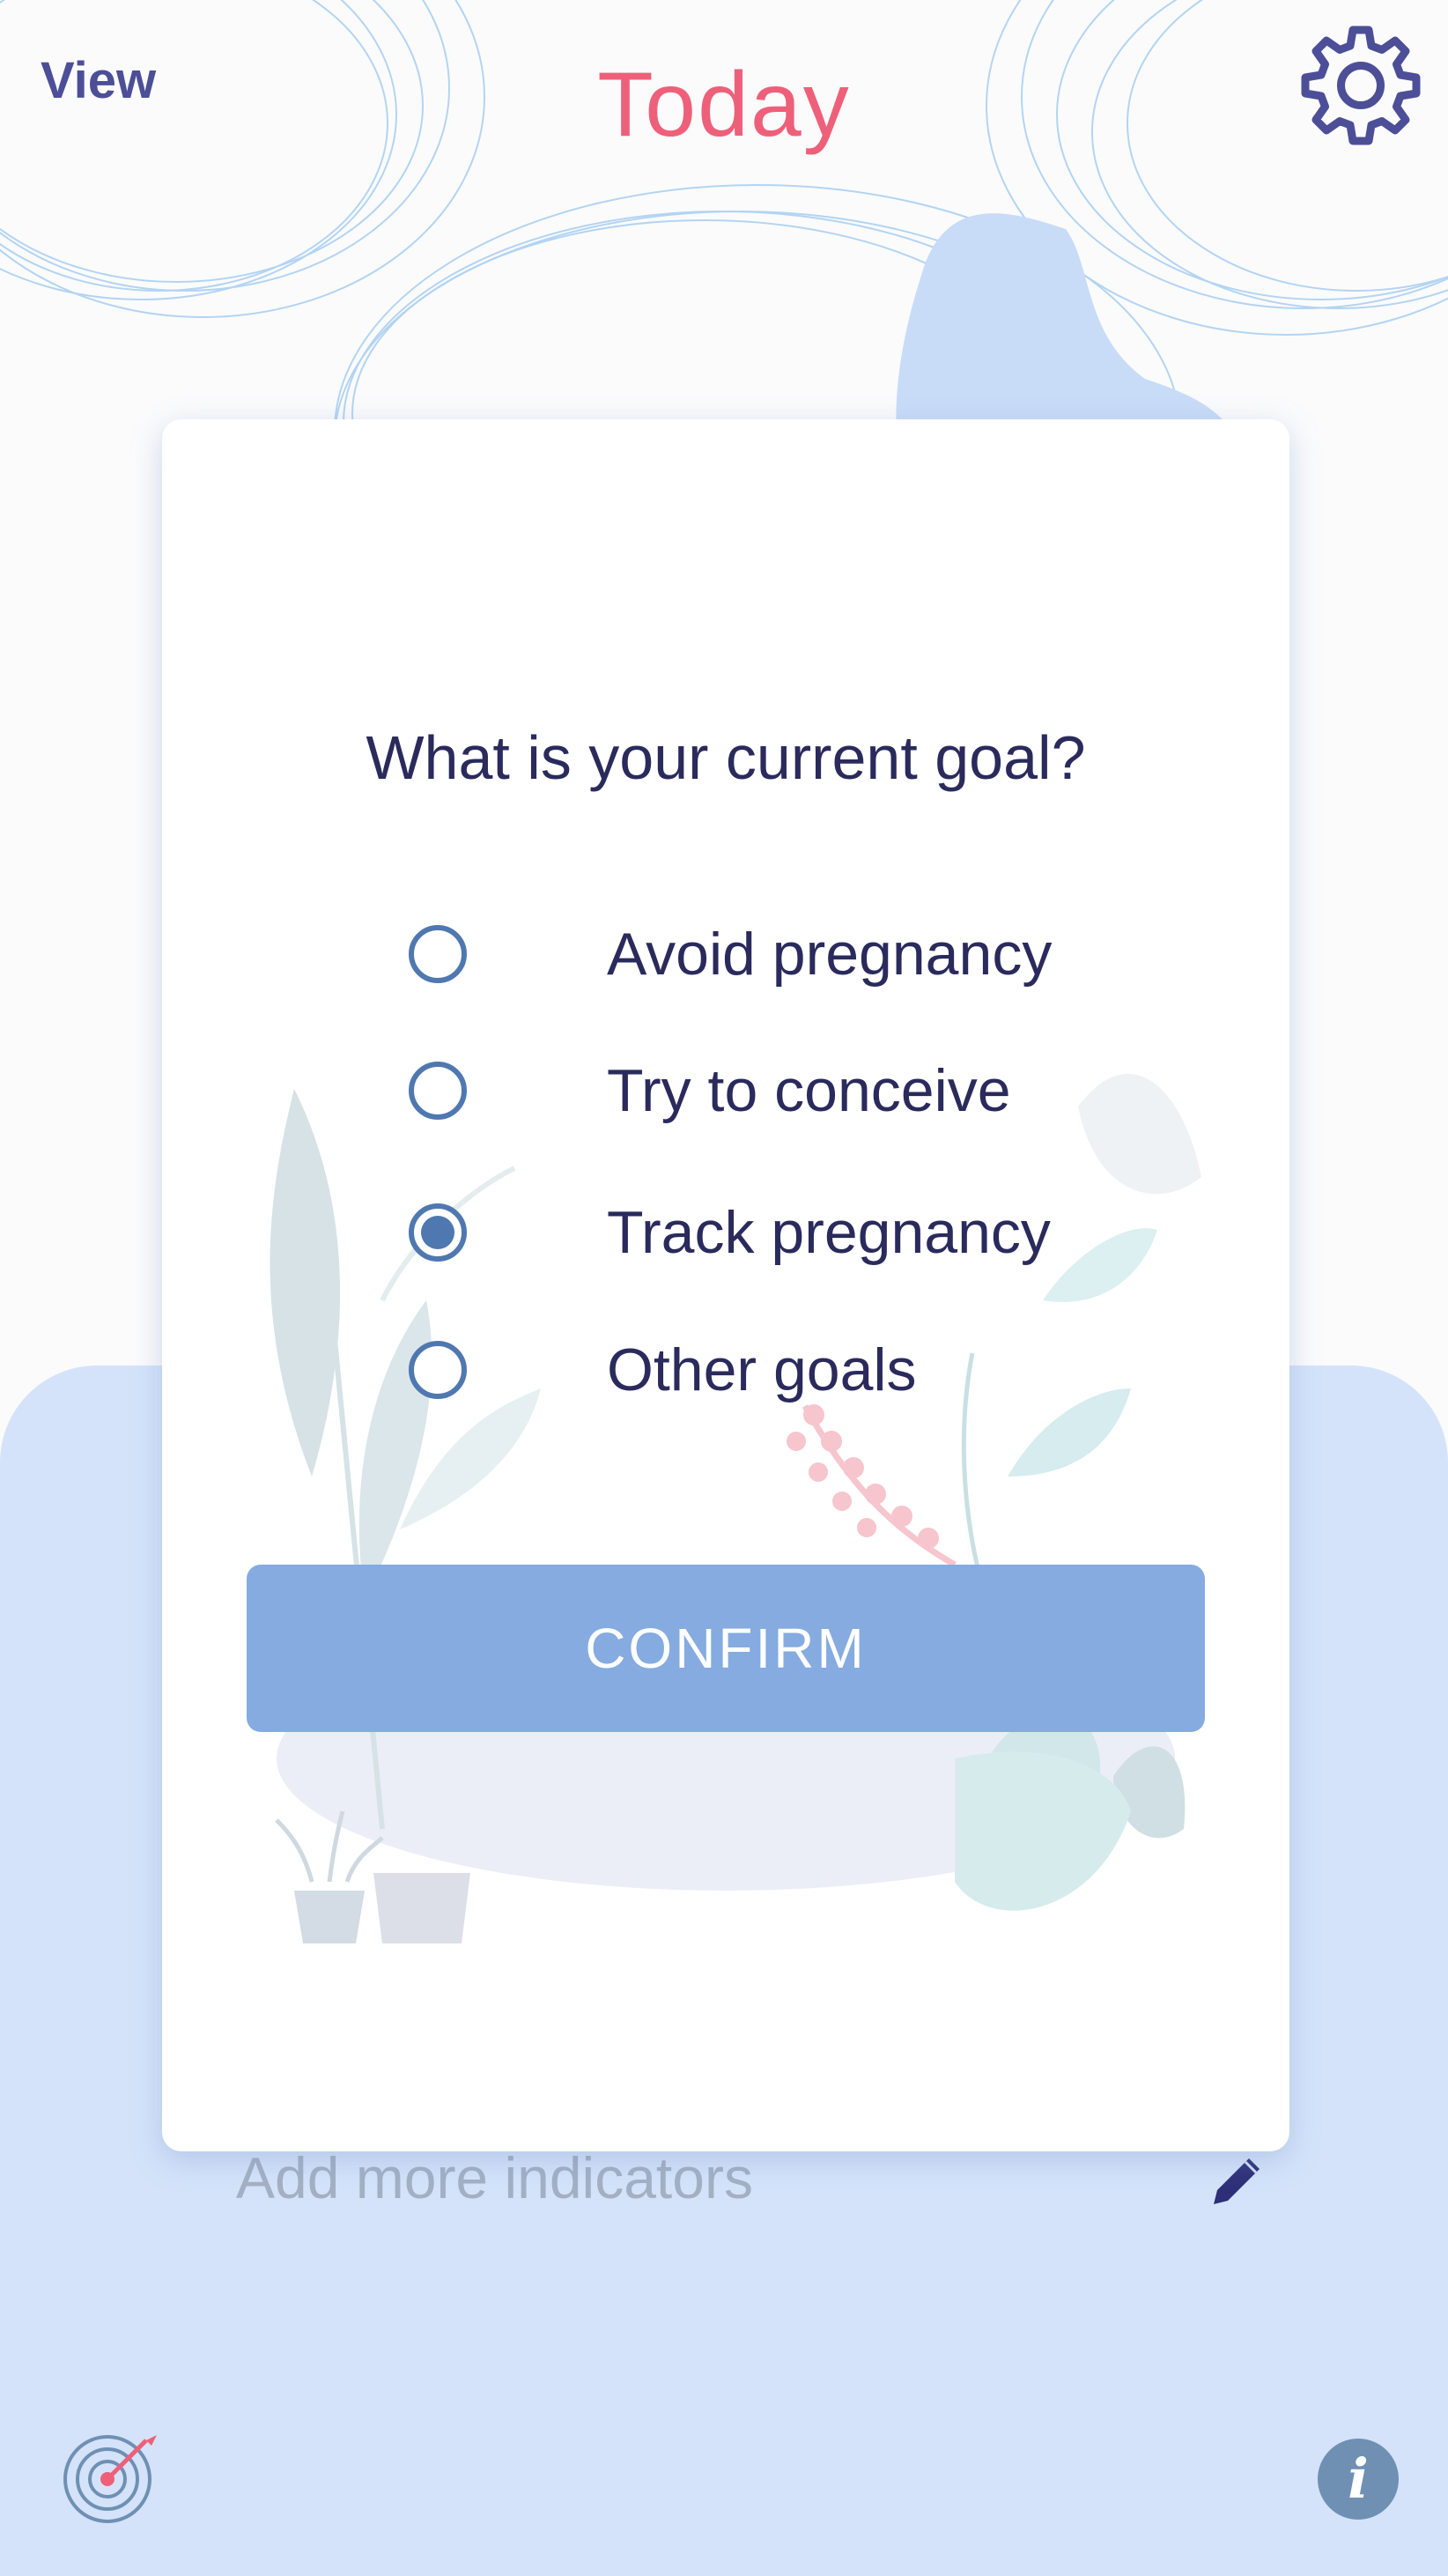 Image resolution: width=1448 pixels, height=2576 pixels. I want to click on option-track-pregnancy: Track pregnancy, so click(805, 1235).